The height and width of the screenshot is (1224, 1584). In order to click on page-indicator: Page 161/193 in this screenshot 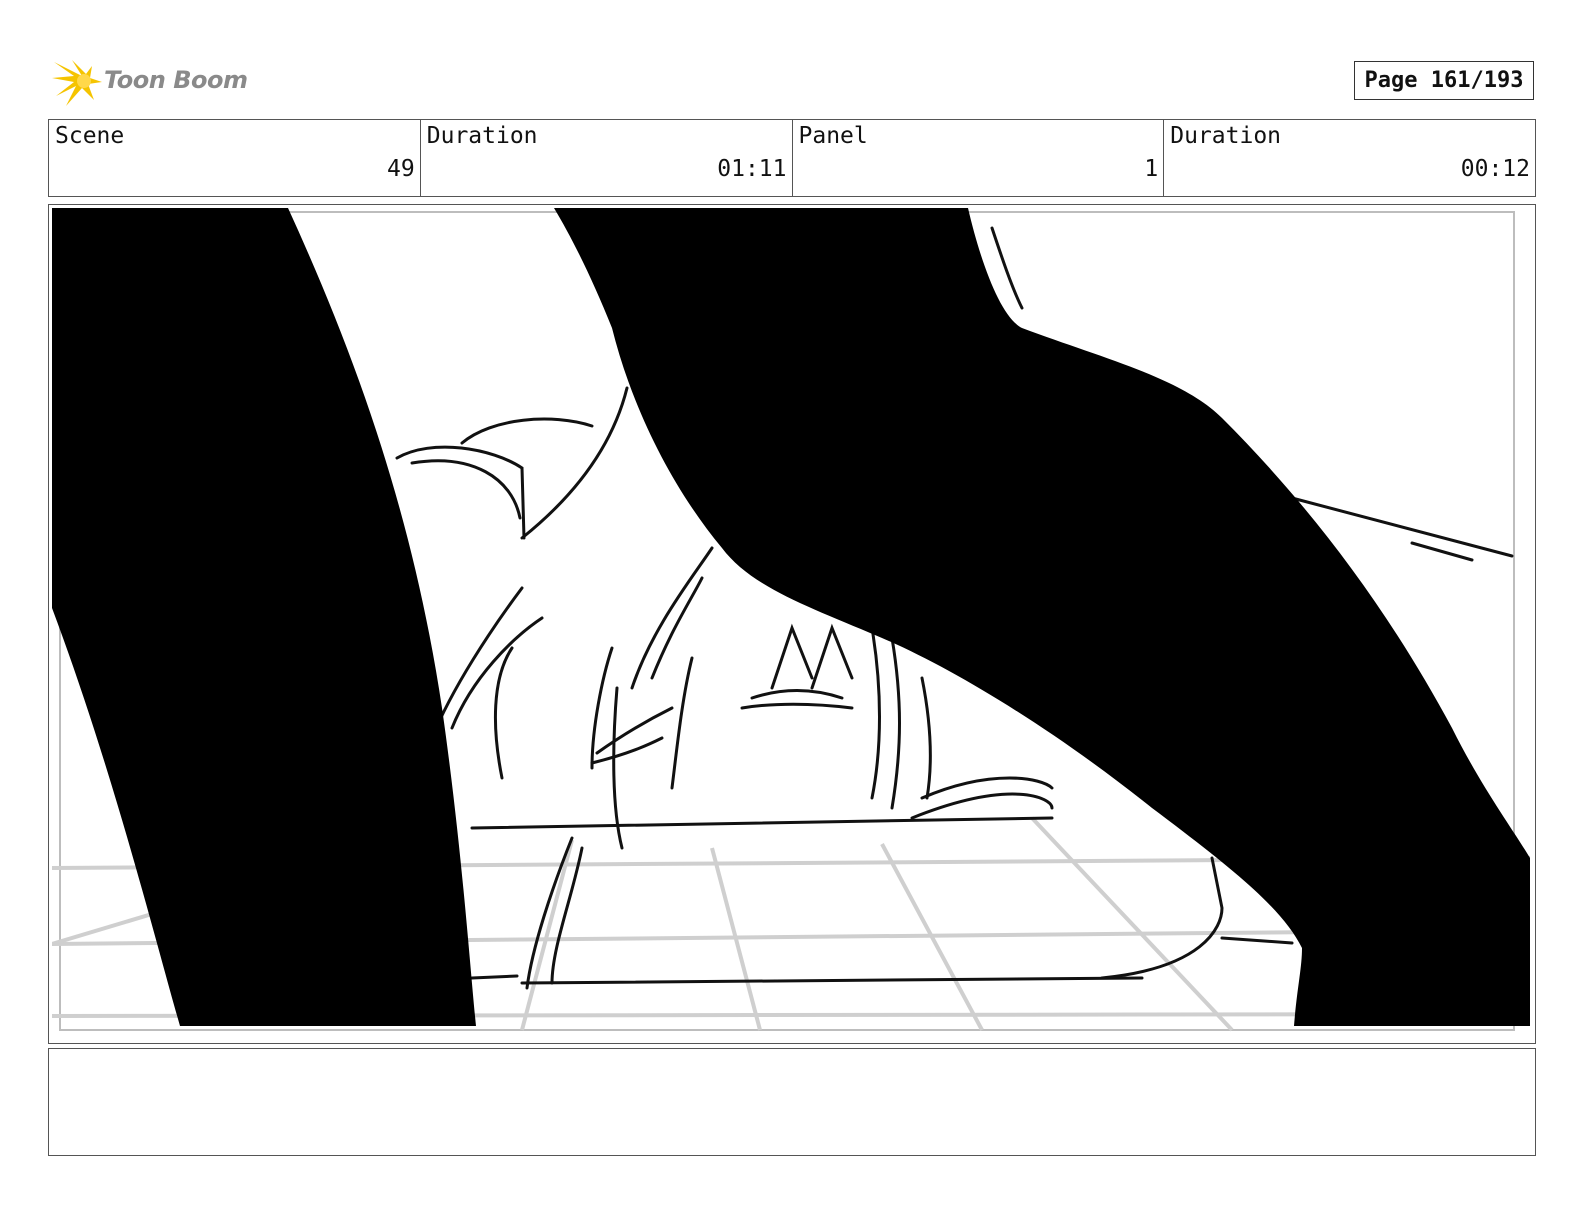, I will do `click(1444, 80)`.